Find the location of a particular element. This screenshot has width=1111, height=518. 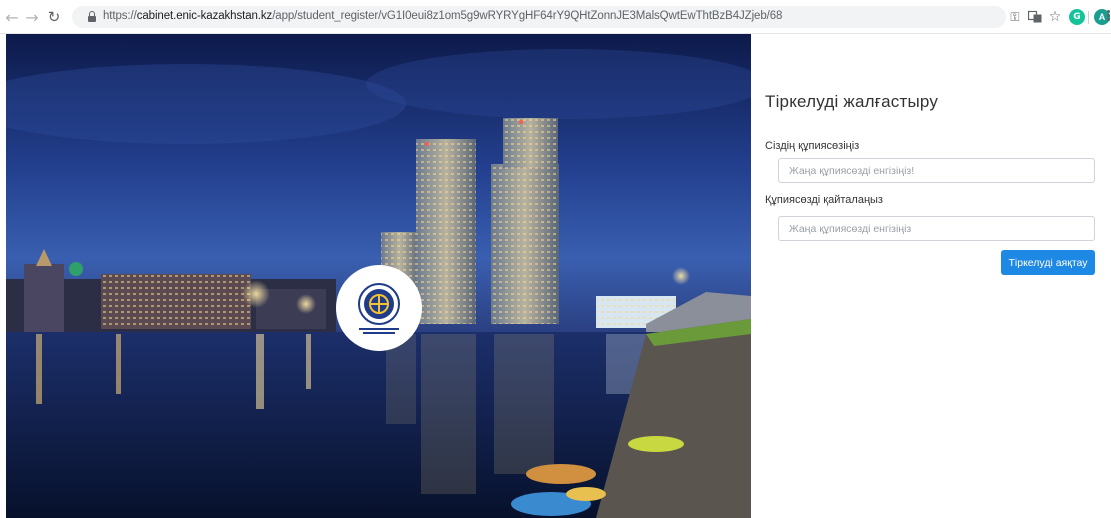

url-prefix: https:// is located at coordinates (120, 16).